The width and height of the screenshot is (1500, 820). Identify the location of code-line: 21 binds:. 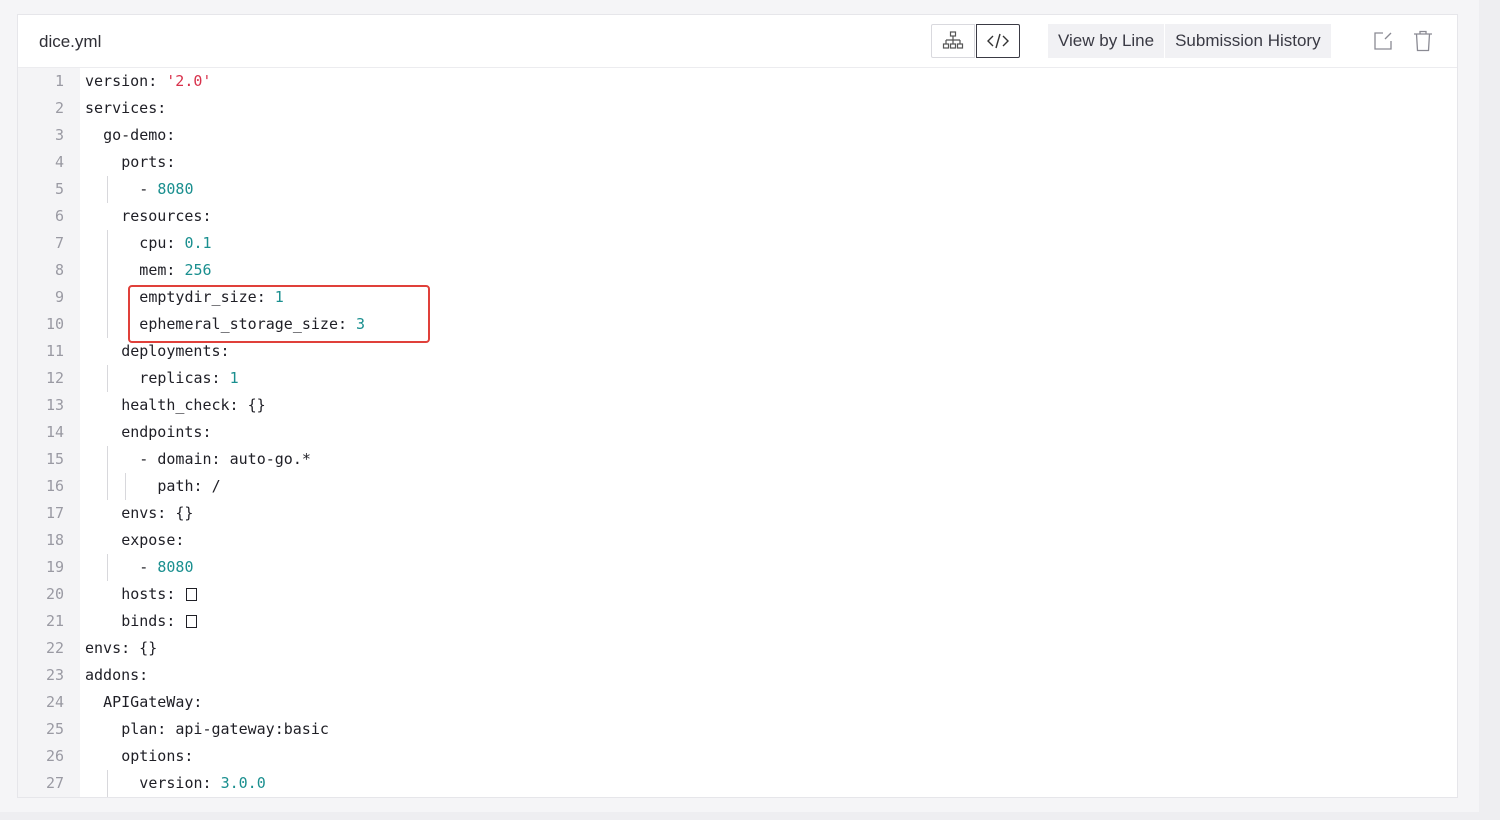
(737, 621).